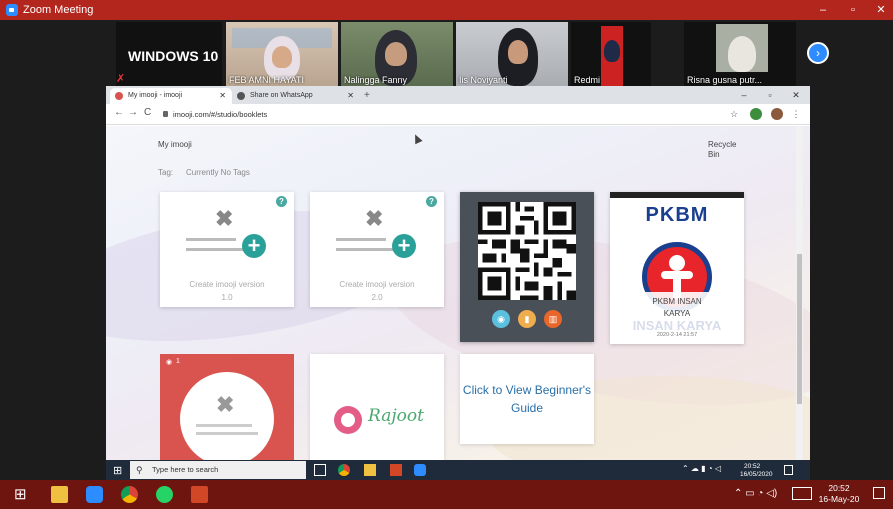 This screenshot has height=509, width=893. What do you see at coordinates (377, 249) in the screenshot?
I see `create-imooji-v2-card: ? ✖ + Create imooji version 2.0` at bounding box center [377, 249].